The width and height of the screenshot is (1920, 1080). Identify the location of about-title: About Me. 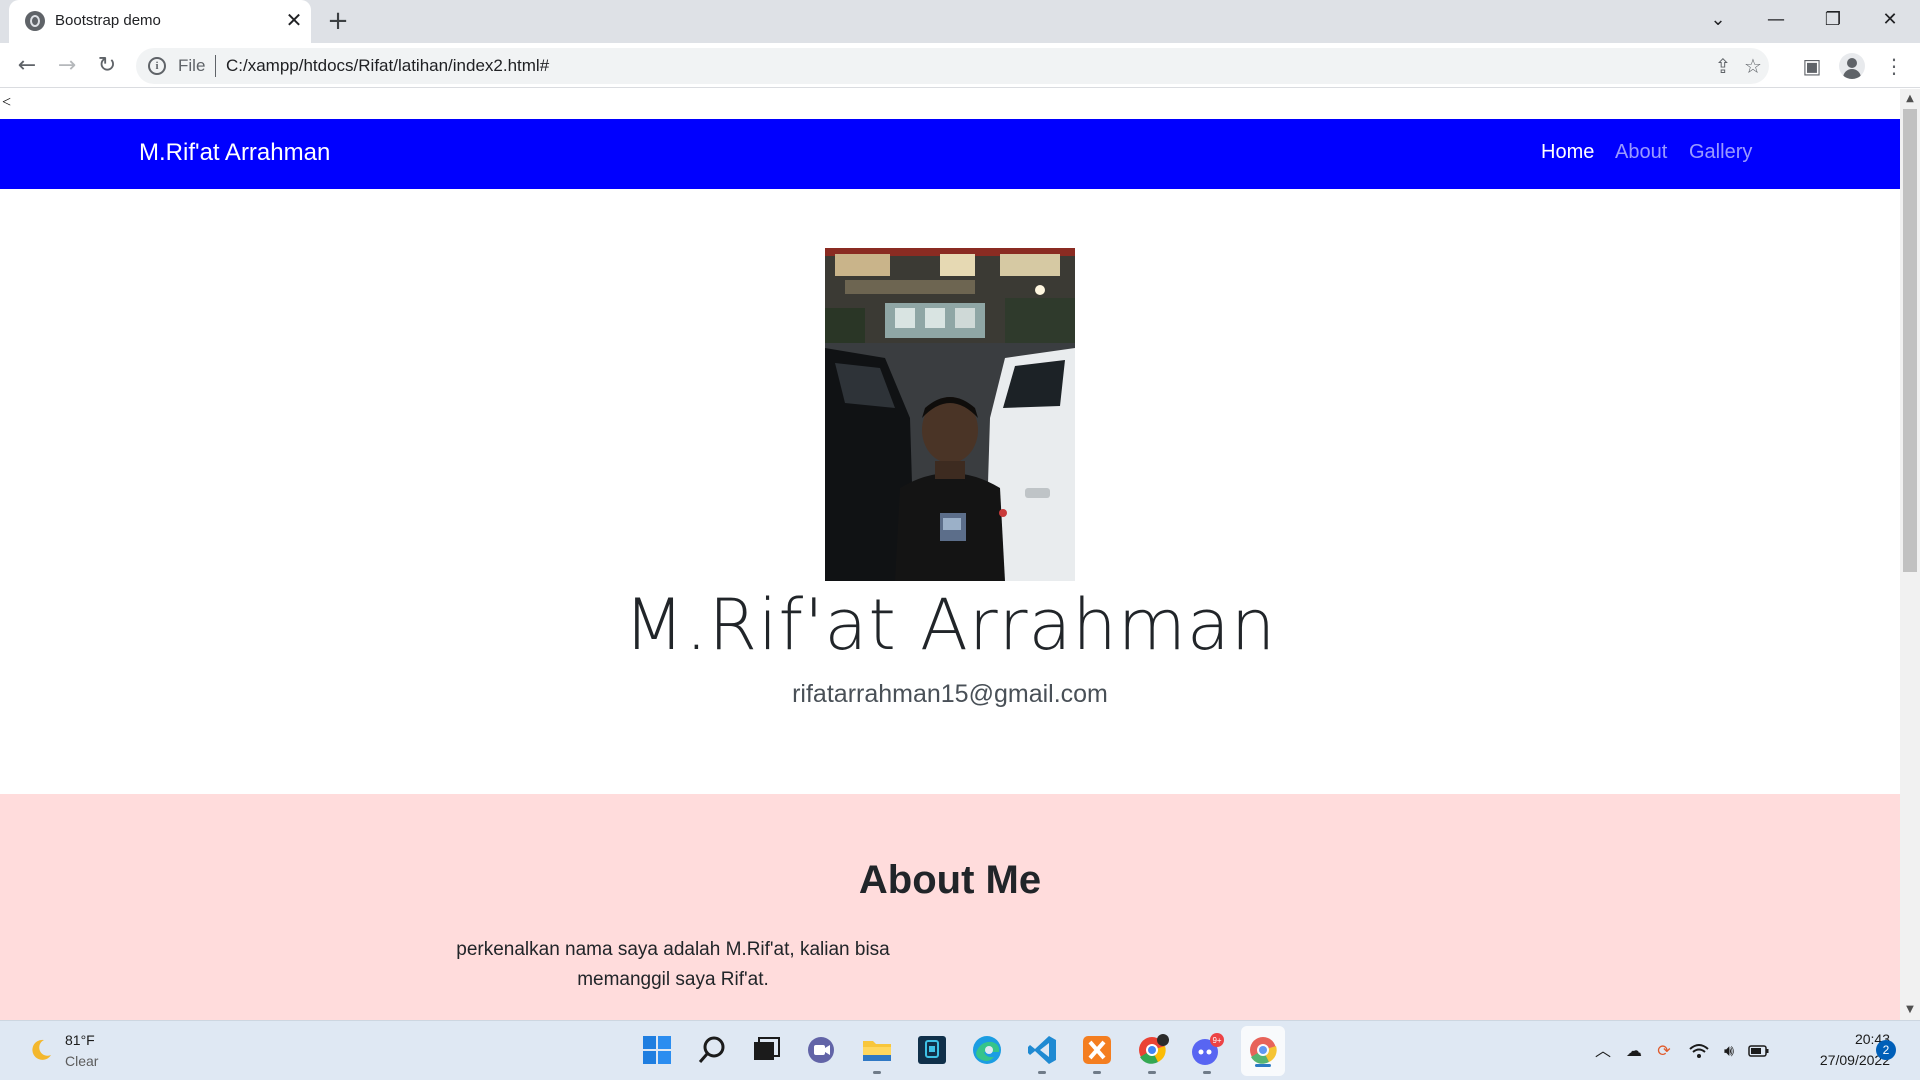
(950, 880).